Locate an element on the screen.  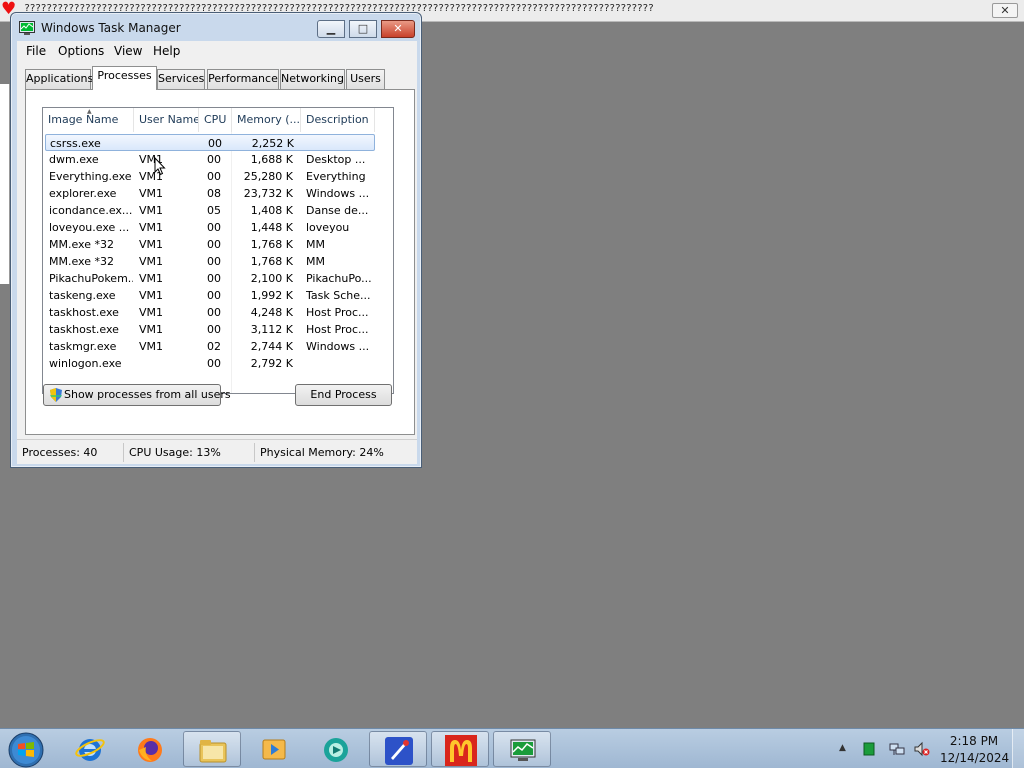
column-header-description: Description is located at coordinates (338, 120).